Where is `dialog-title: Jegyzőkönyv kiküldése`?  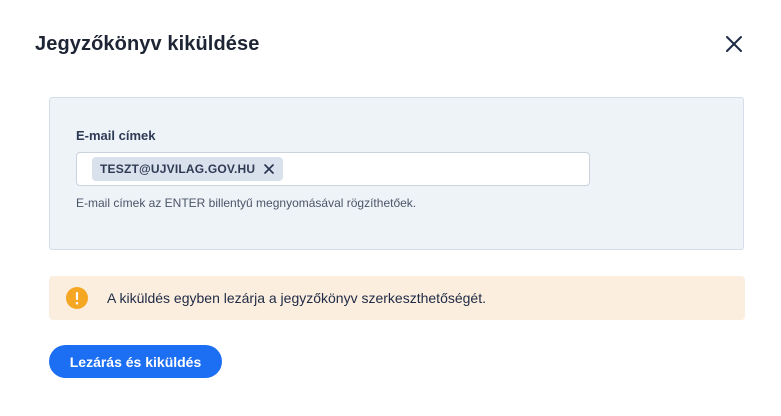 dialog-title: Jegyzőkönyv kiküldése is located at coordinates (147, 44).